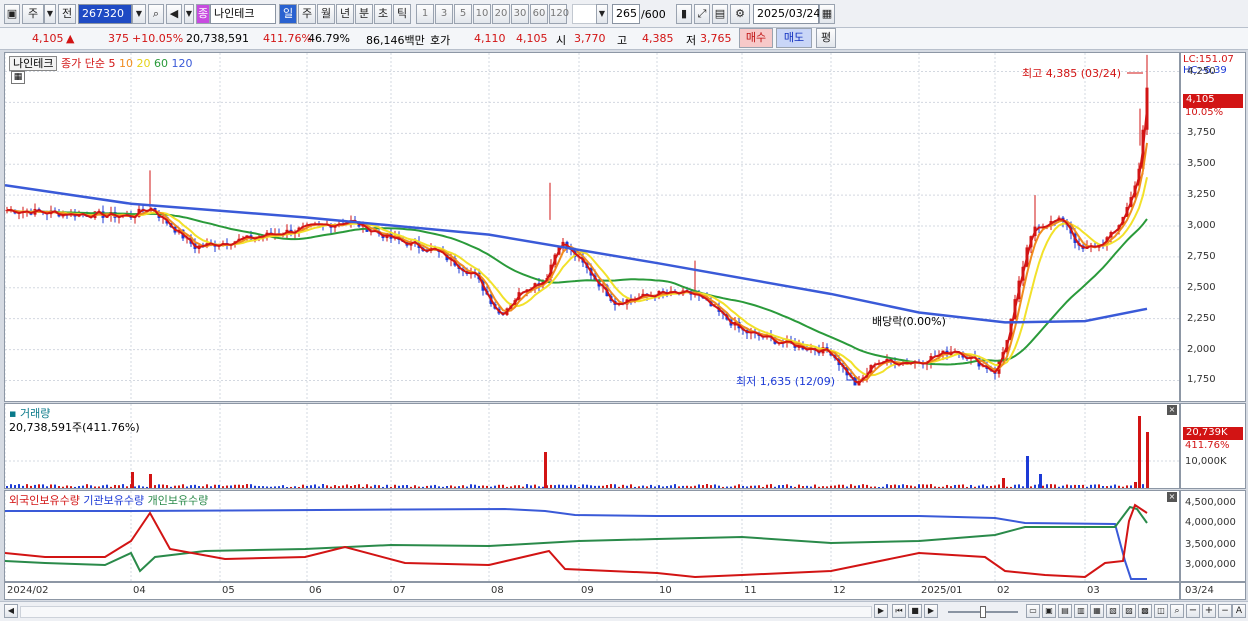 The width and height of the screenshot is (1248, 621). I want to click on scroll-left-icon: ◀, so click(11, 611).